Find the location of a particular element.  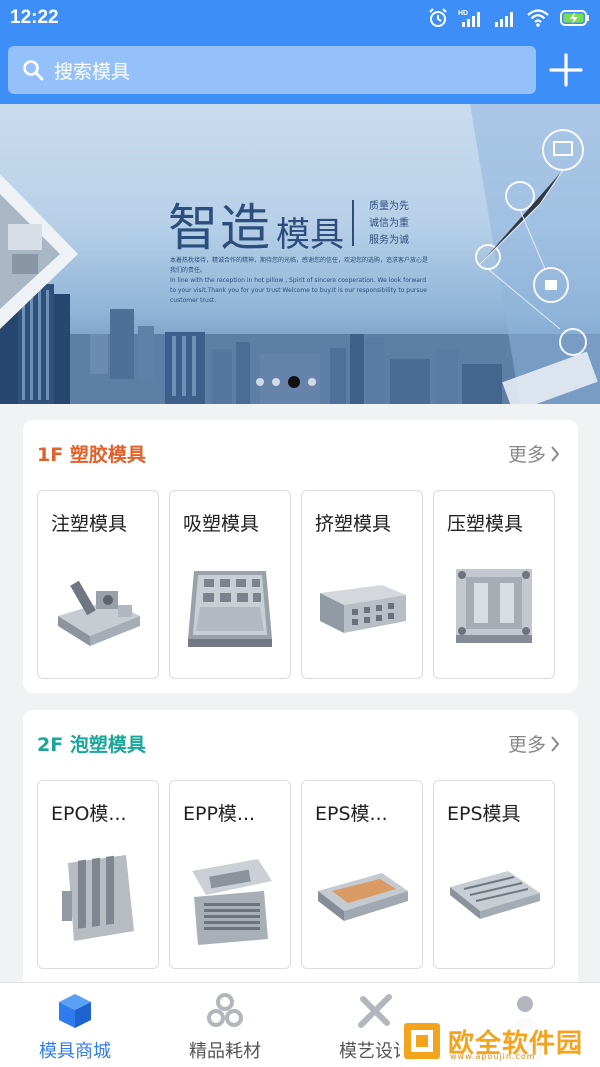

product-label: 压塑模具 is located at coordinates (485, 524).